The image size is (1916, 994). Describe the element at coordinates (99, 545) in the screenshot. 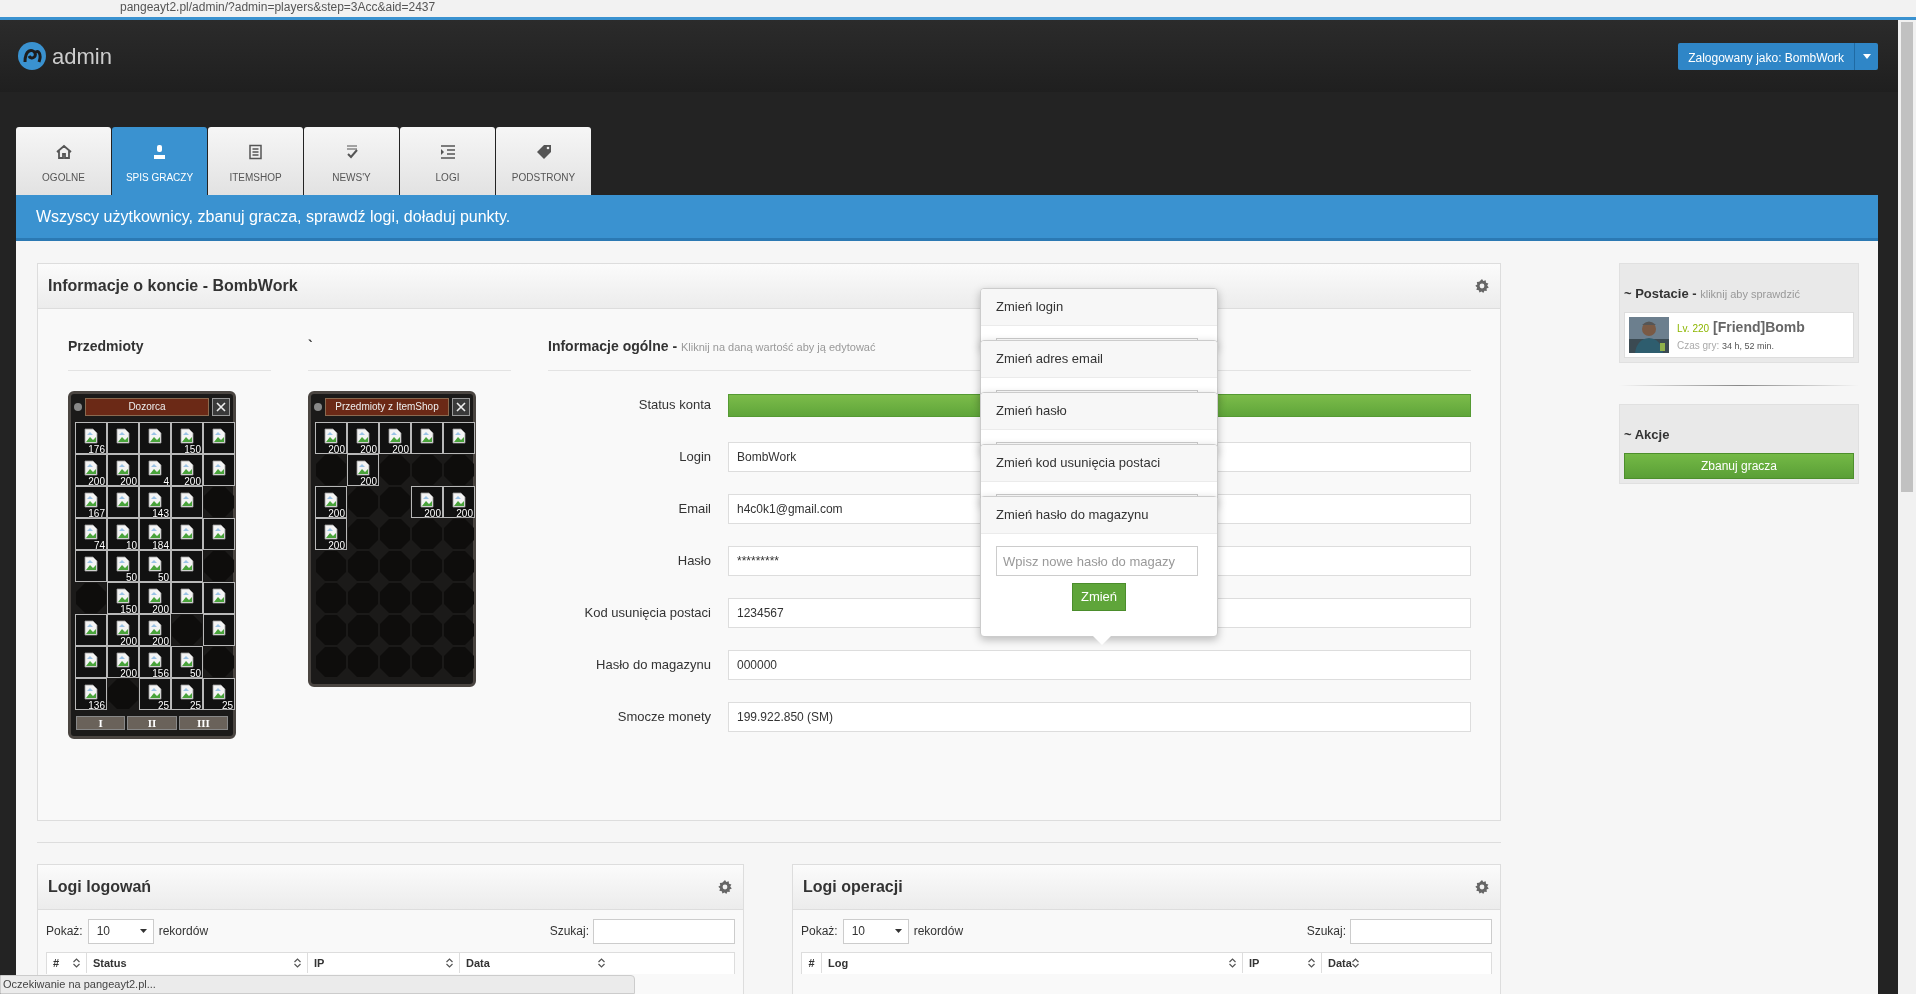

I see `item-count: 74` at that location.